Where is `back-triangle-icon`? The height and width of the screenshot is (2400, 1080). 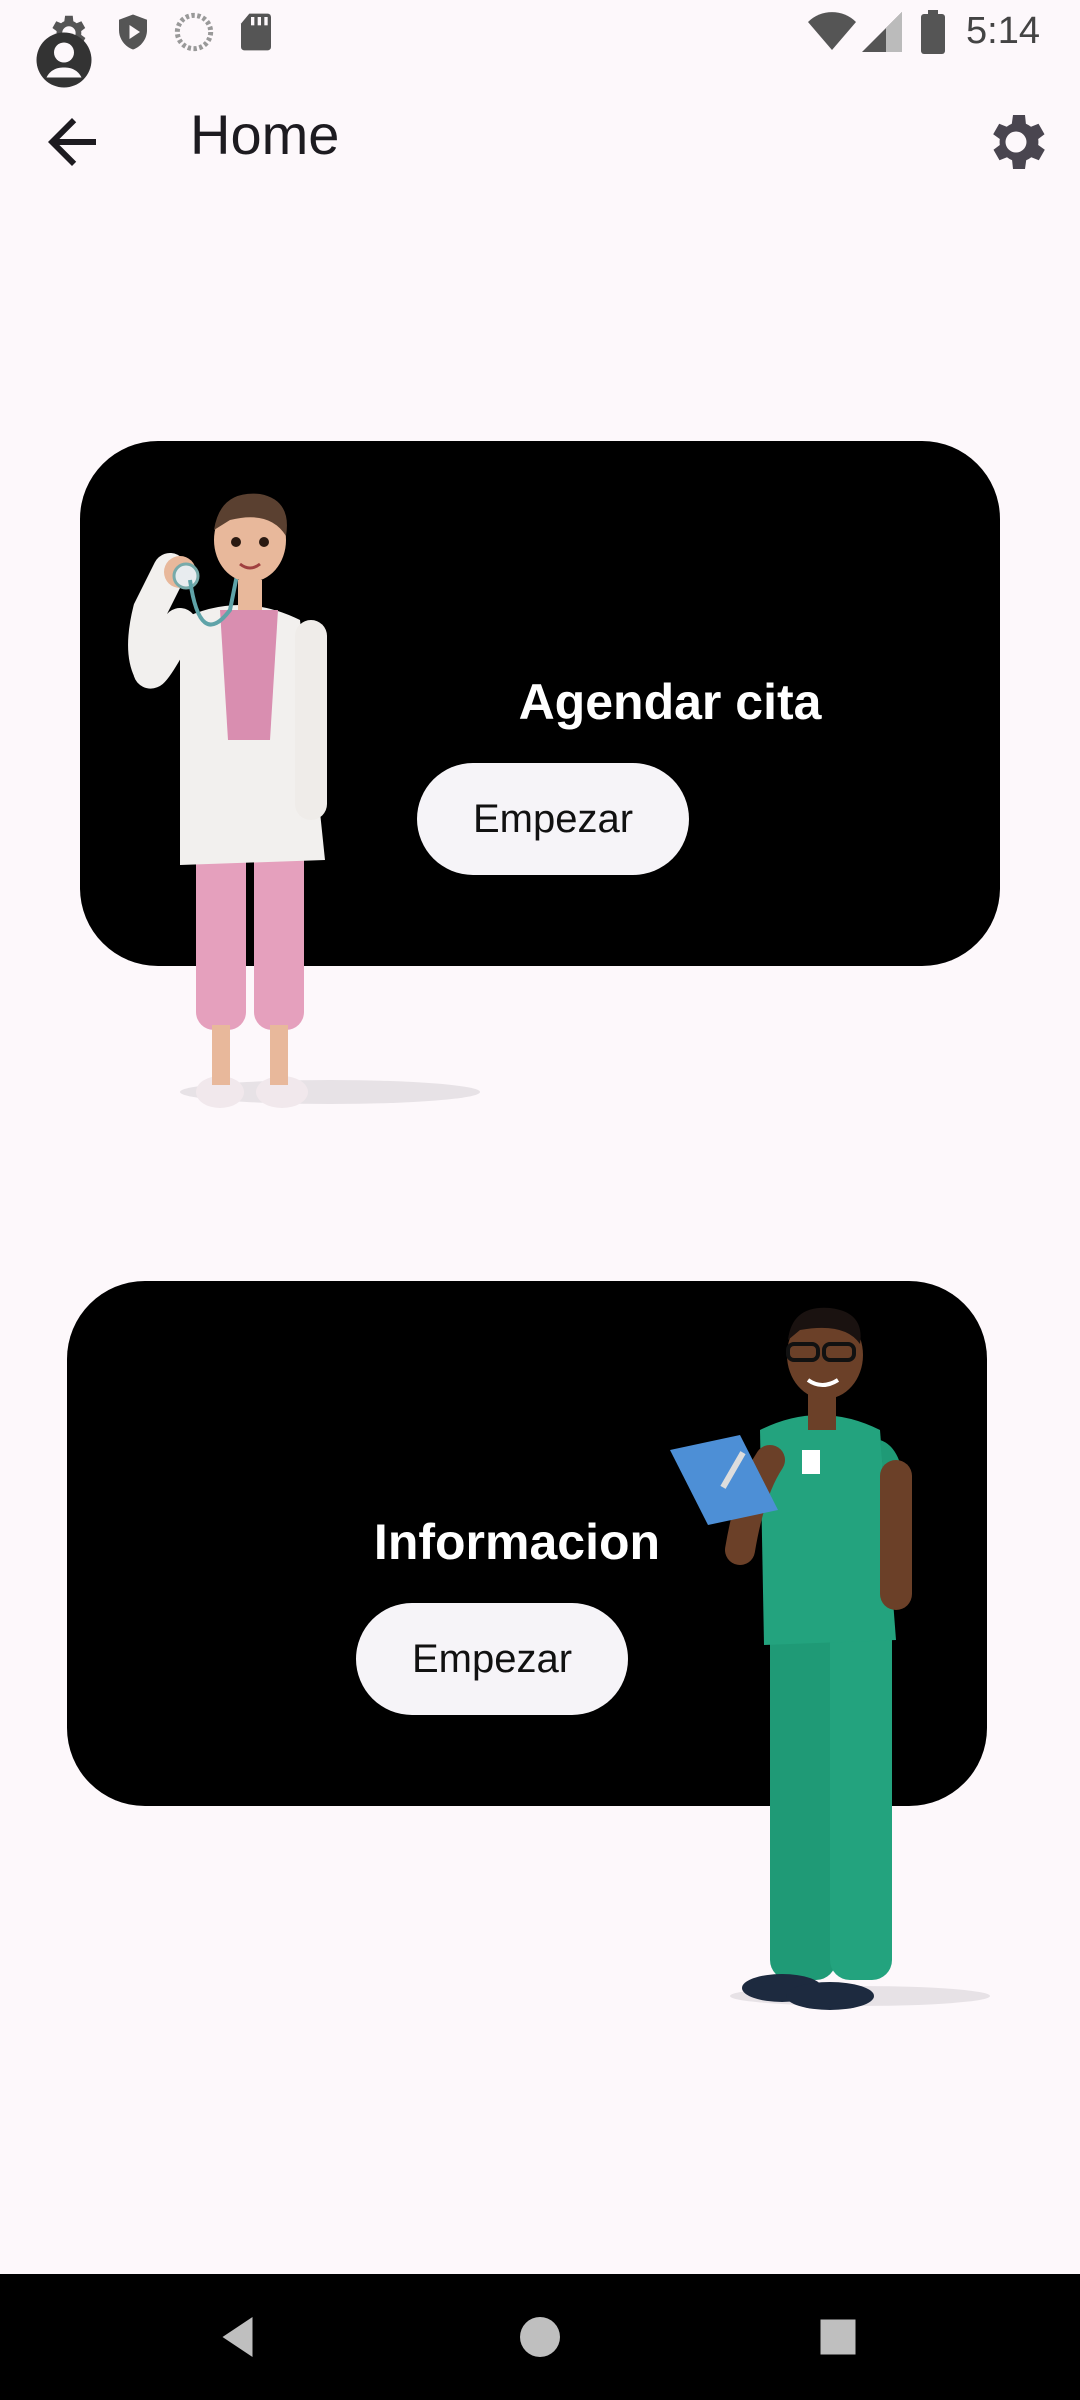
back-triangle-icon is located at coordinates (240, 2337).